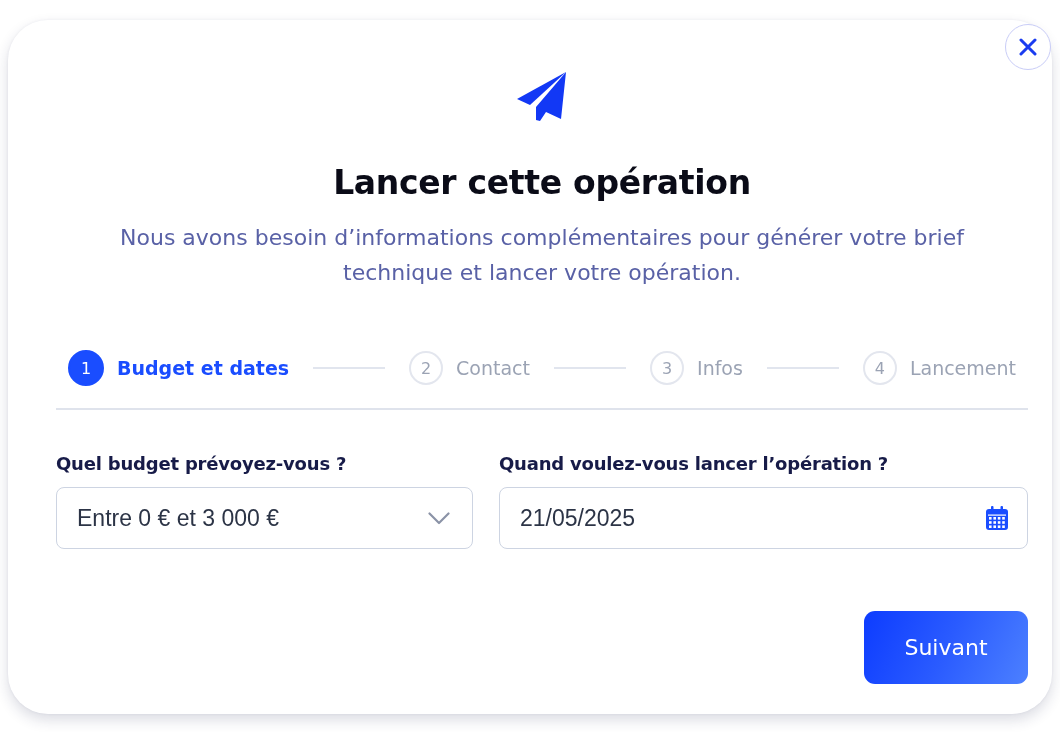  Describe the element at coordinates (667, 368) in the screenshot. I see `step-number: 3` at that location.